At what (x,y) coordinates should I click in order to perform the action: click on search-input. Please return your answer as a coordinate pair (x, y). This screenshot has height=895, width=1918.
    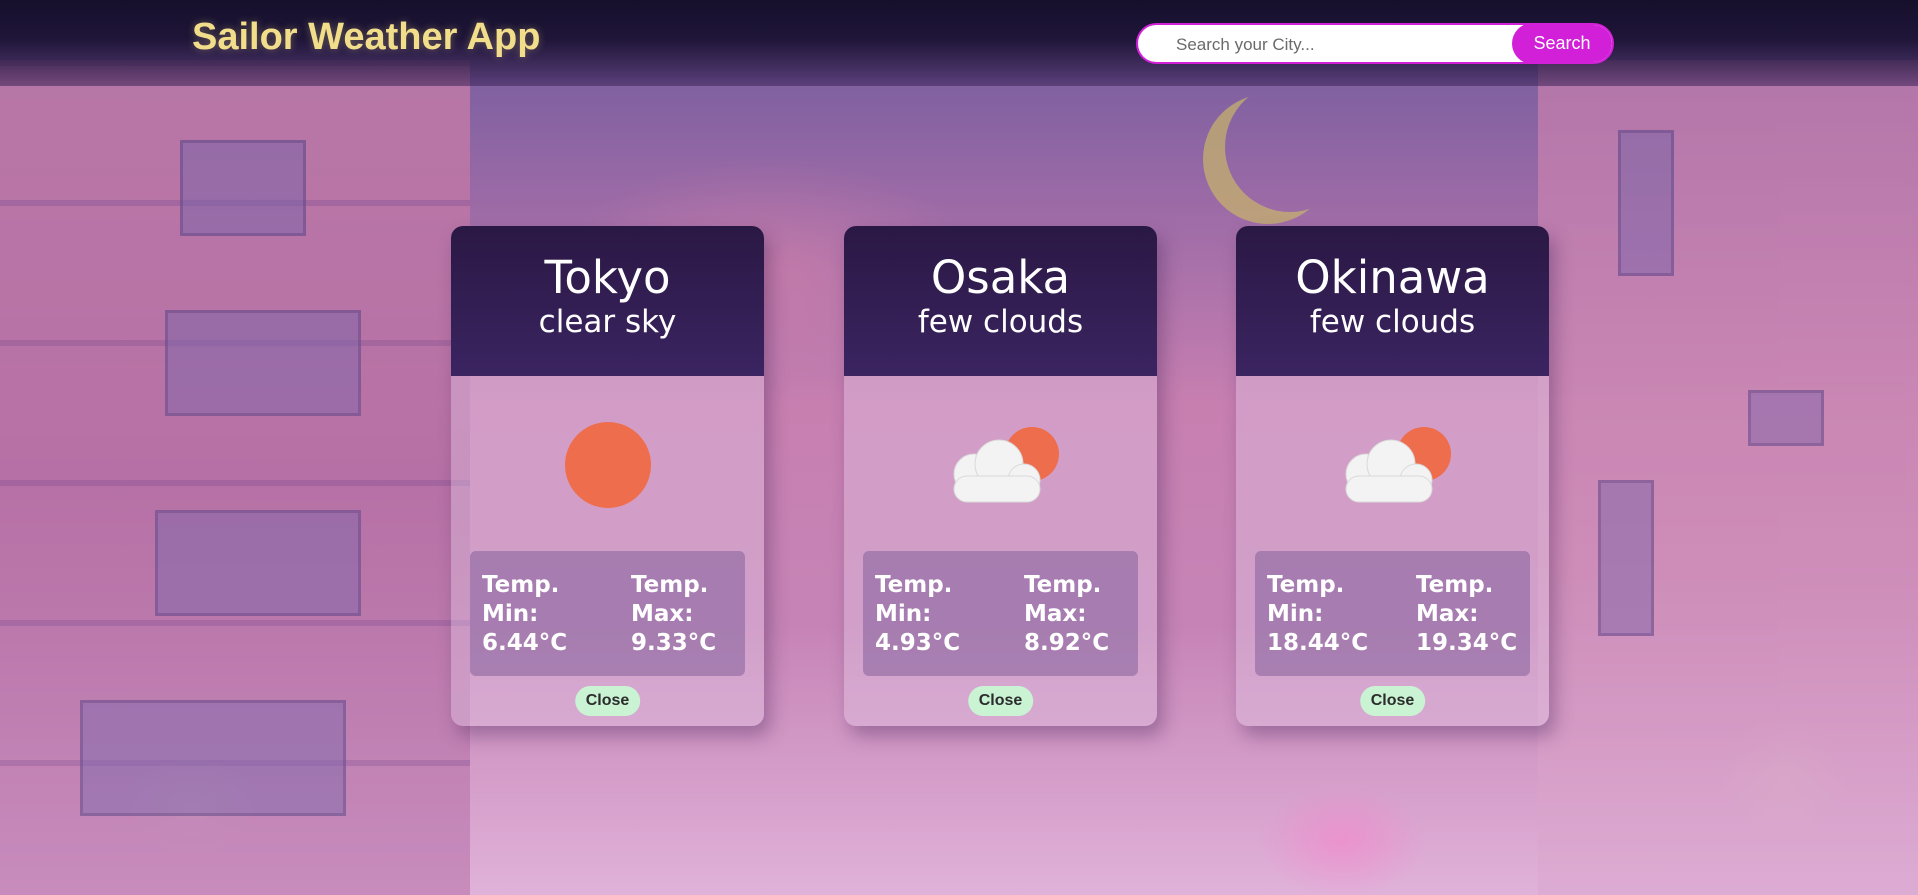
    Looking at the image, I should click on (1346, 43).